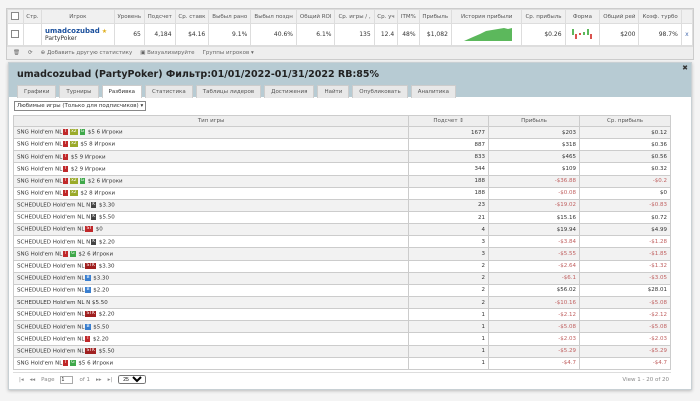  Describe the element at coordinates (73, 253) in the screenshot. I see `game-badge-icon: G` at that location.